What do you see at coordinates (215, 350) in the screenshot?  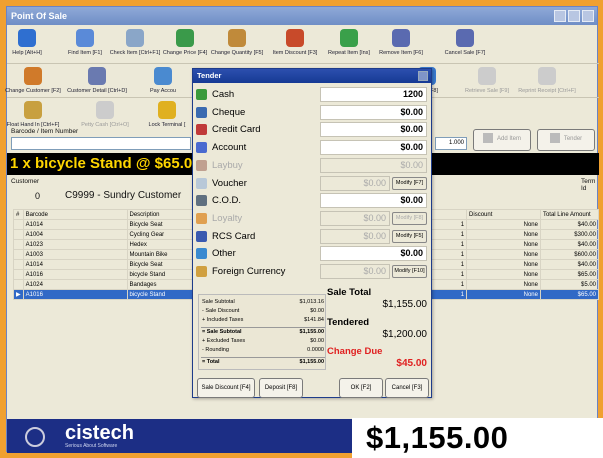 I see `summary-label: - Rounding` at bounding box center [215, 350].